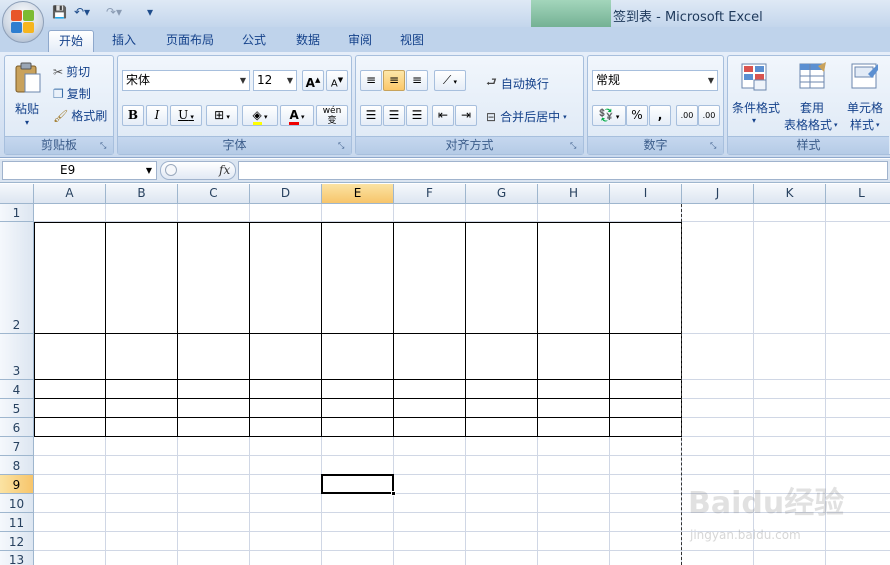  Describe the element at coordinates (17, 522) in the screenshot. I see `row-header-11: 11` at that location.